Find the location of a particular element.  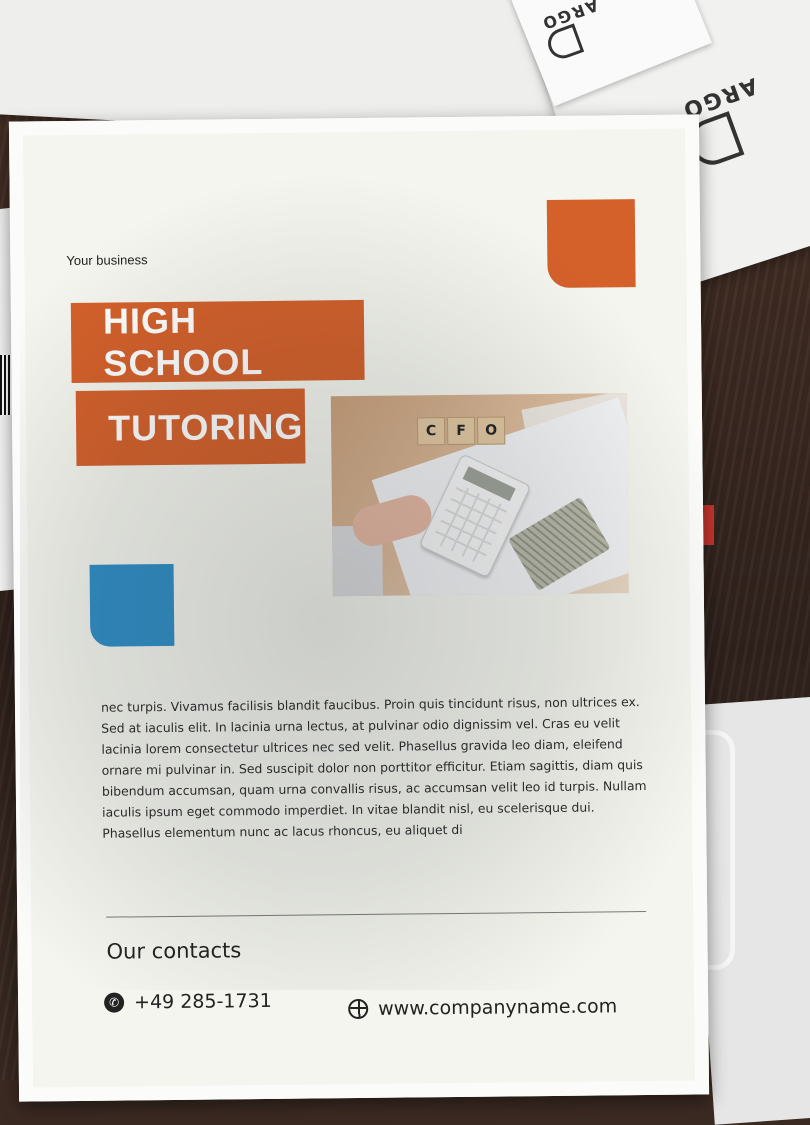

orange-accent-square is located at coordinates (591, 244).